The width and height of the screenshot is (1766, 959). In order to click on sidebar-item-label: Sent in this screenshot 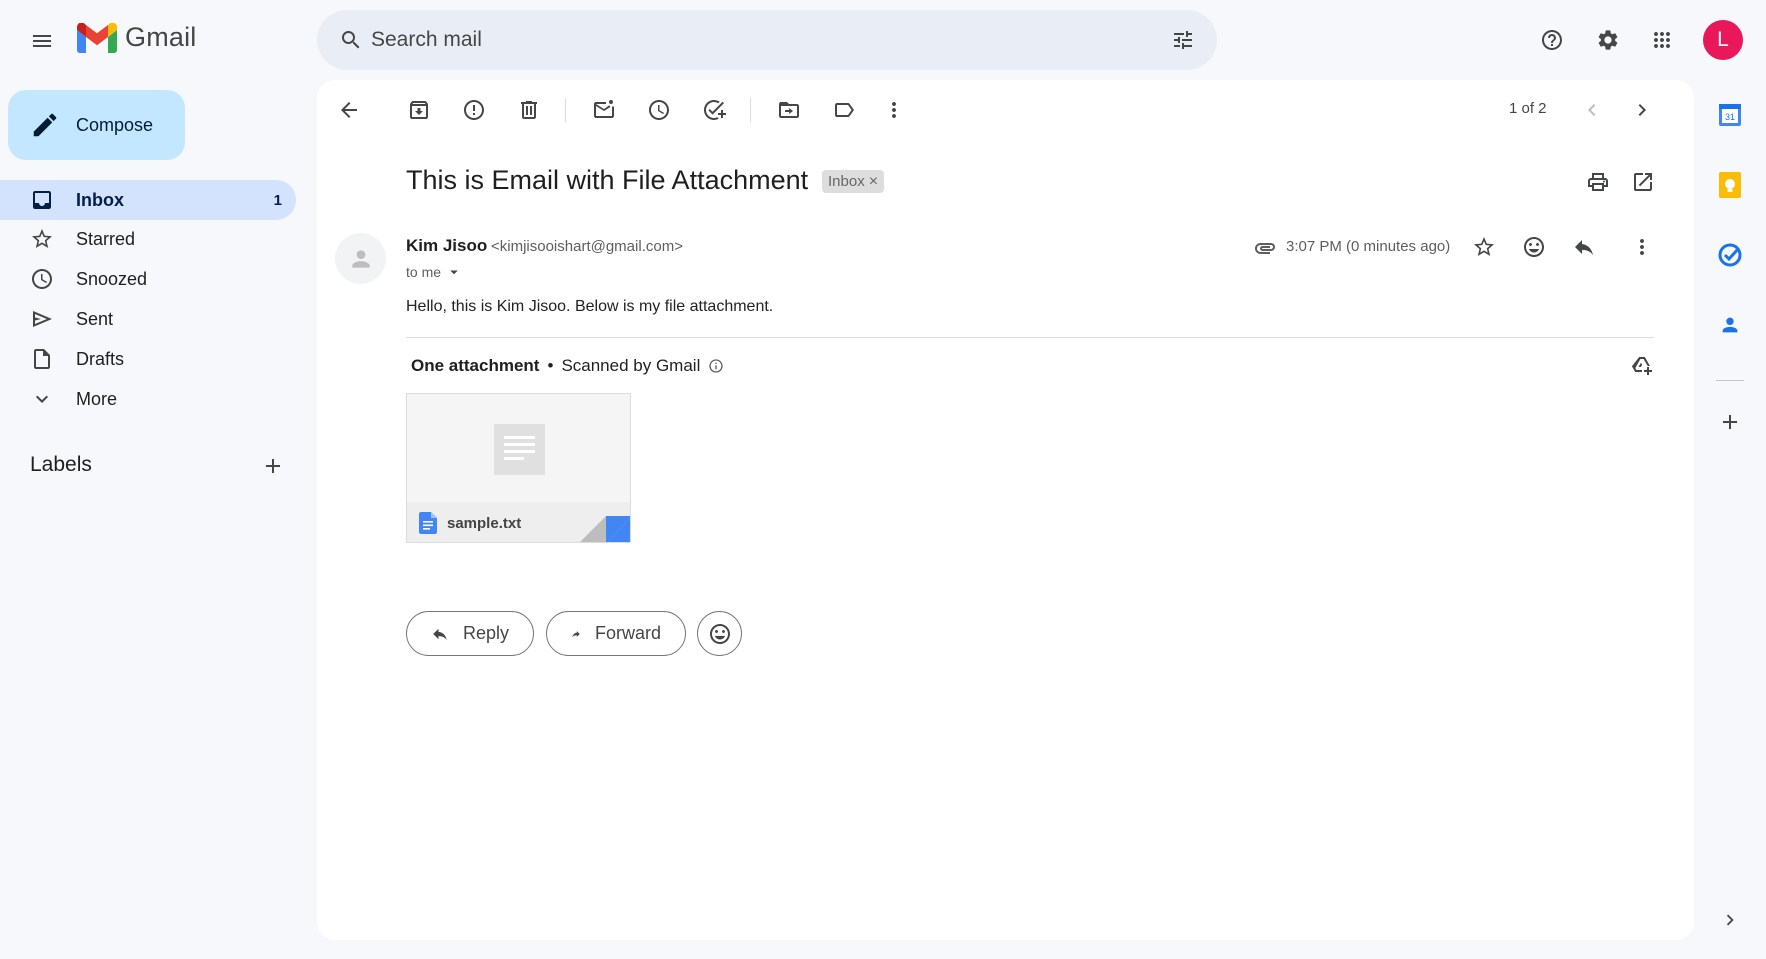, I will do `click(95, 318)`.